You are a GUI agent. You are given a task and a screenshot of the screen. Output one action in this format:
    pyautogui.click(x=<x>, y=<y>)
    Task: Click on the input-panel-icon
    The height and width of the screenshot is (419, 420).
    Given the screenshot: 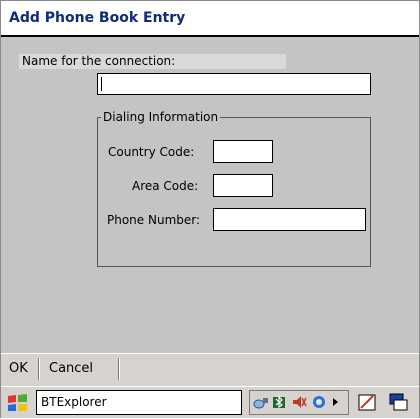 What is the action you would take?
    pyautogui.click(x=367, y=402)
    